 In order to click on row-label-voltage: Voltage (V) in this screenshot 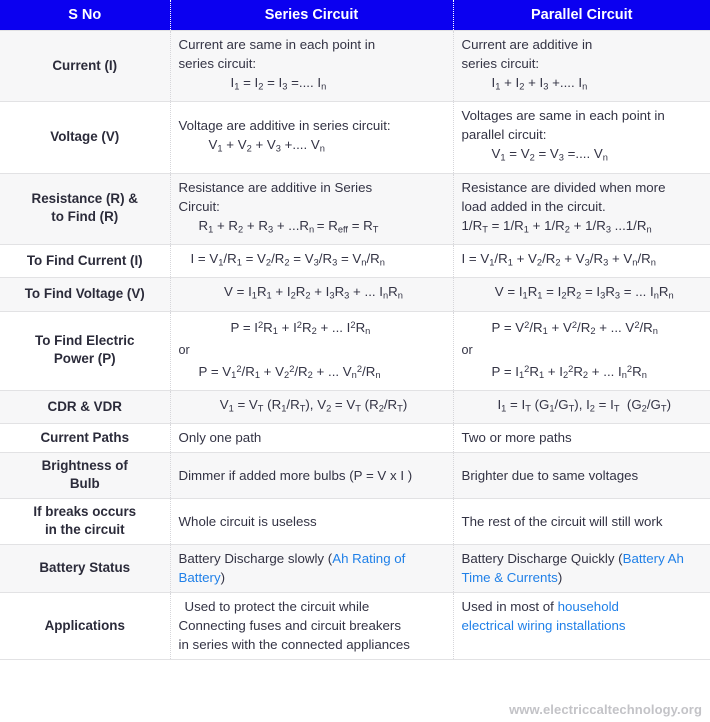, I will do `click(85, 137)`.